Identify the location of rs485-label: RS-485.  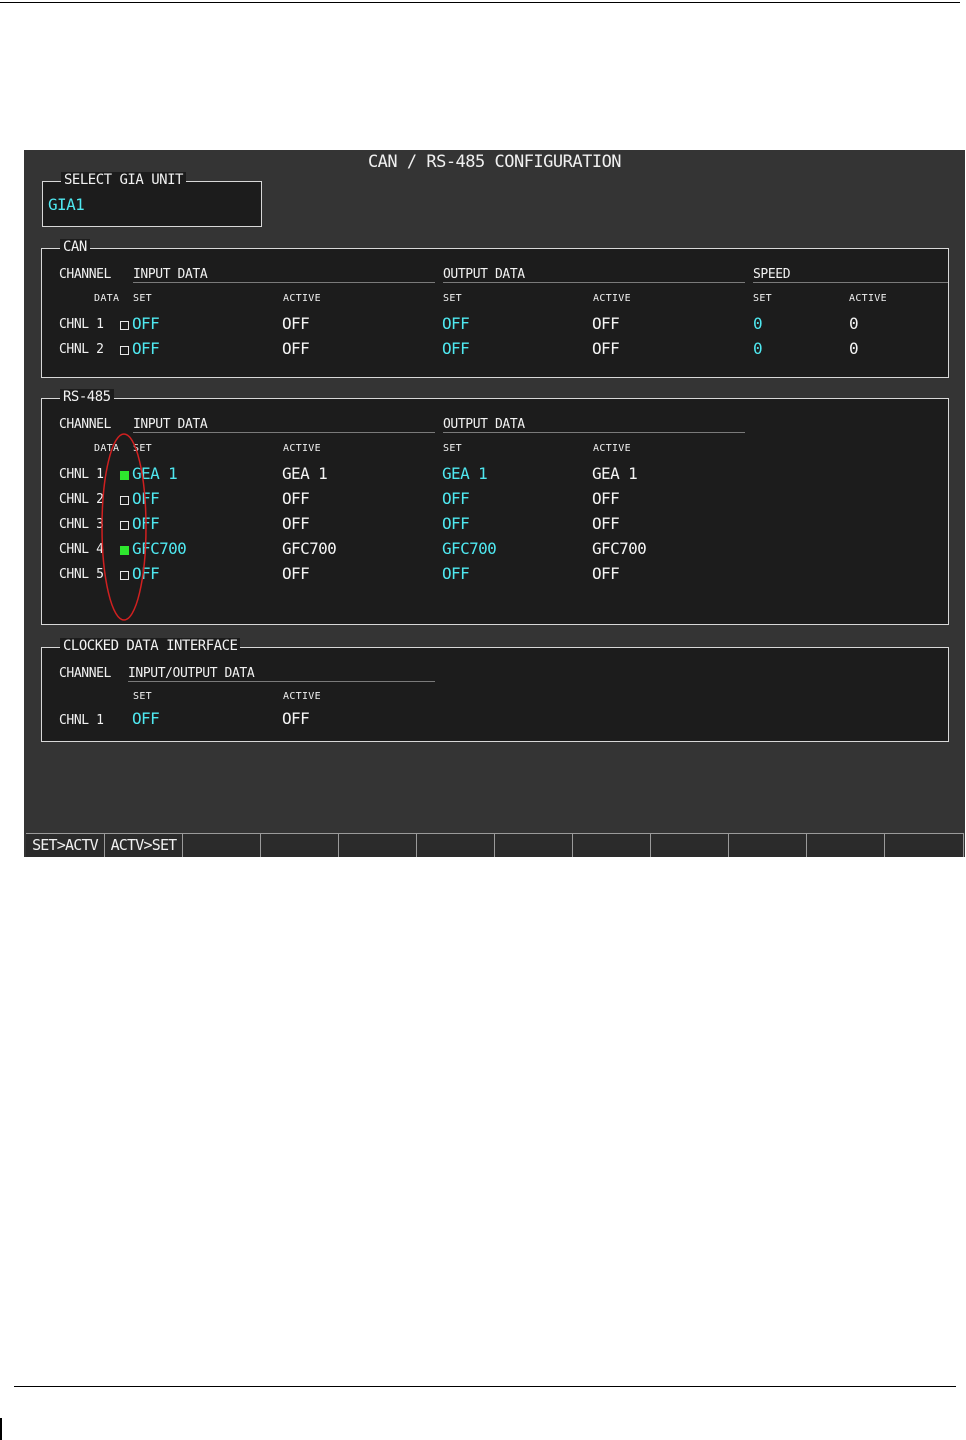
(87, 397).